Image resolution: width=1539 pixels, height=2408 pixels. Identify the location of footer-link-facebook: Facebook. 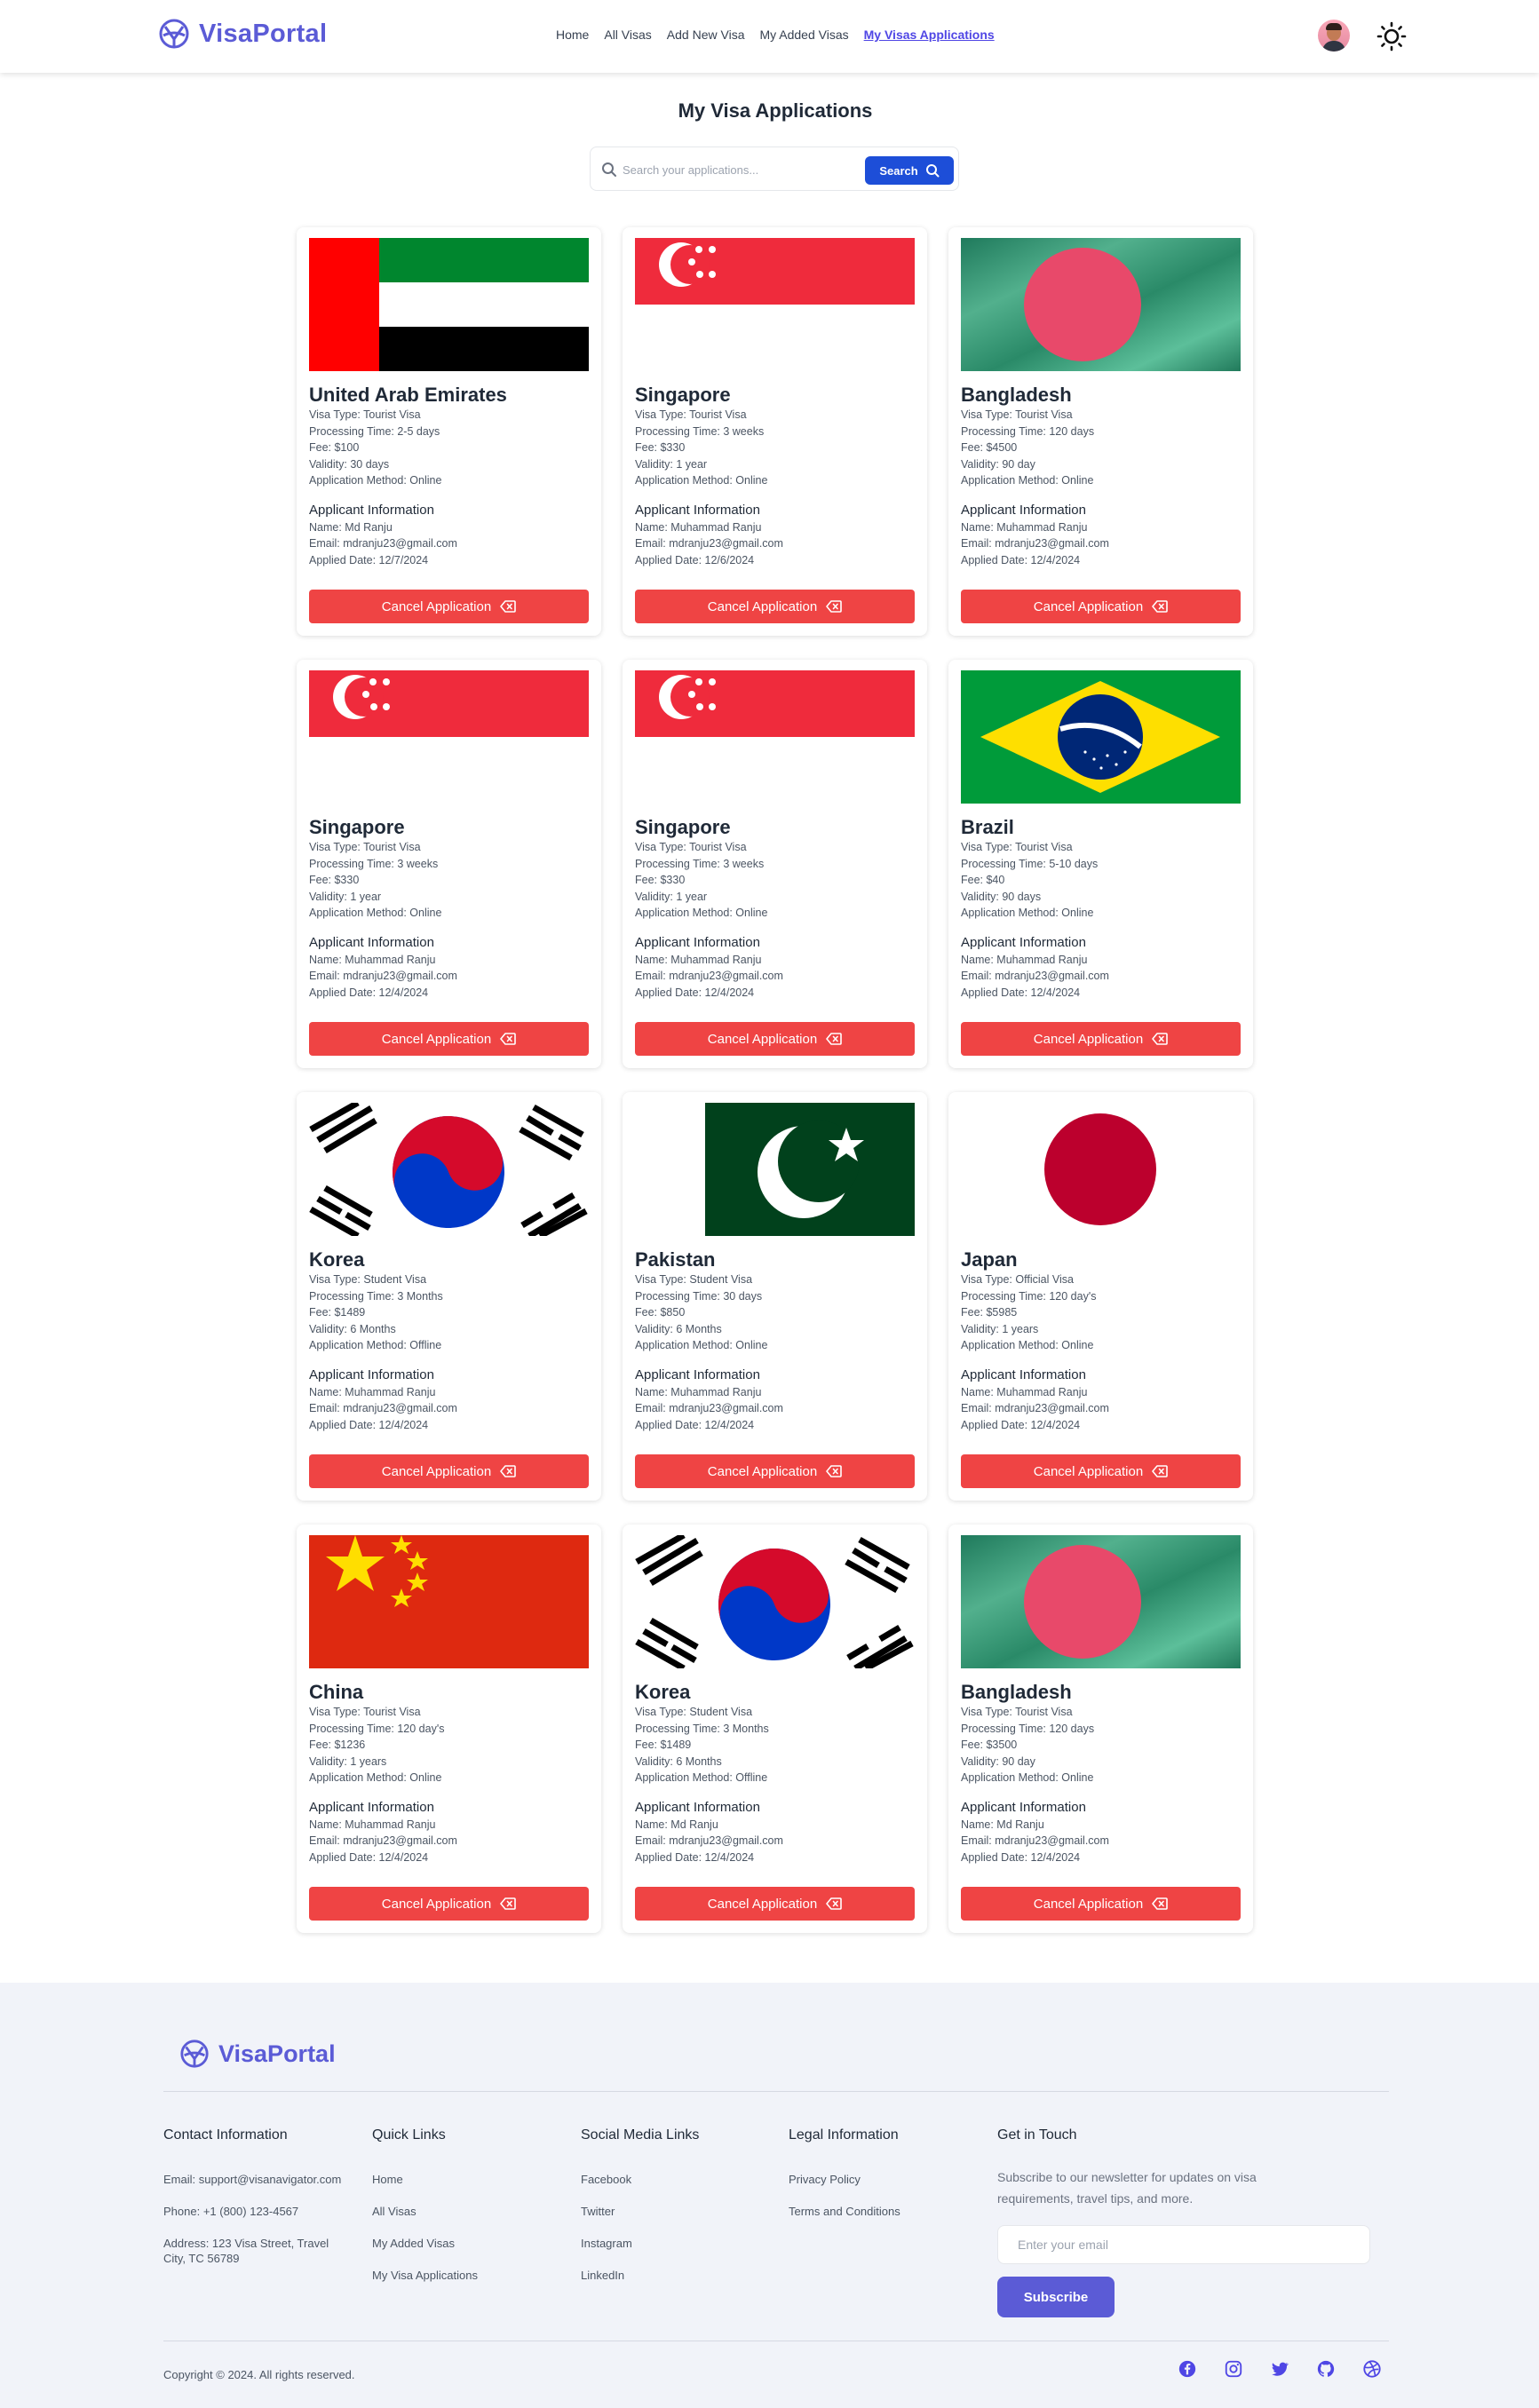
(606, 2179).